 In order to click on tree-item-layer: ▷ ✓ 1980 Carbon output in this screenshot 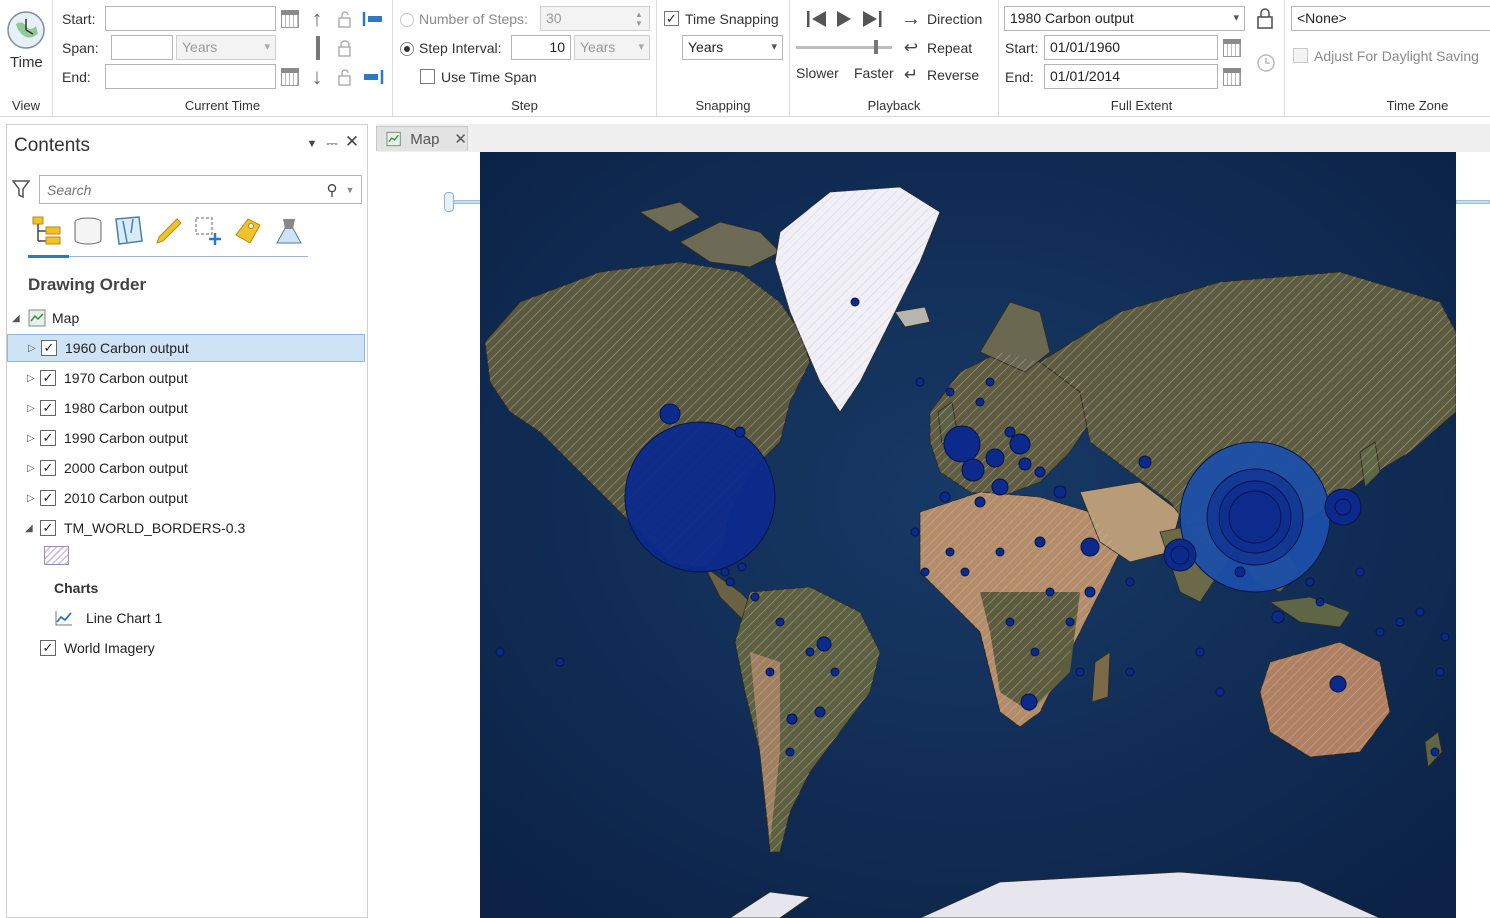, I will do `click(186, 408)`.